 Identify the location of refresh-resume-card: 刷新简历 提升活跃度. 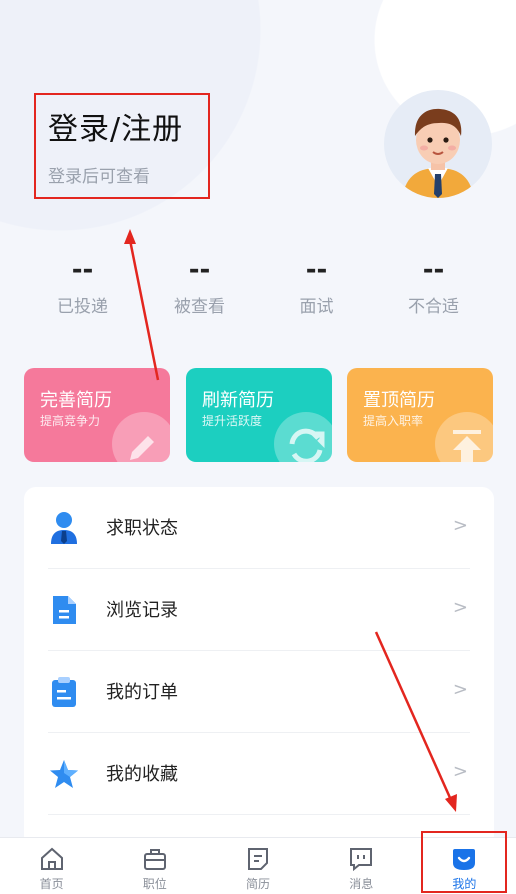
(259, 415).